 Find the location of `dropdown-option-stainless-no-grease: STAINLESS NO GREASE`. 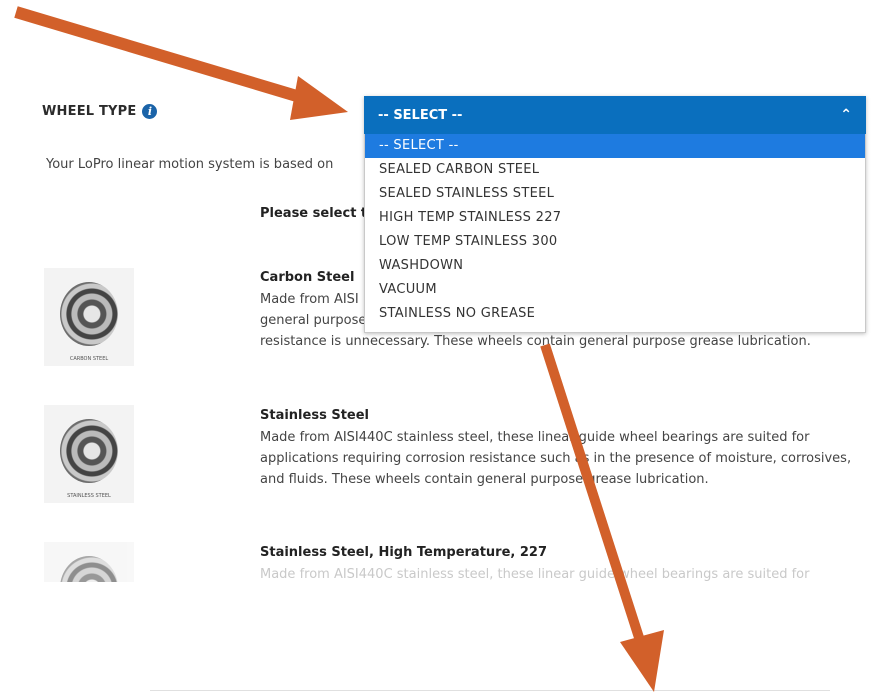

dropdown-option-stainless-no-grease: STAINLESS NO GREASE is located at coordinates (615, 314).